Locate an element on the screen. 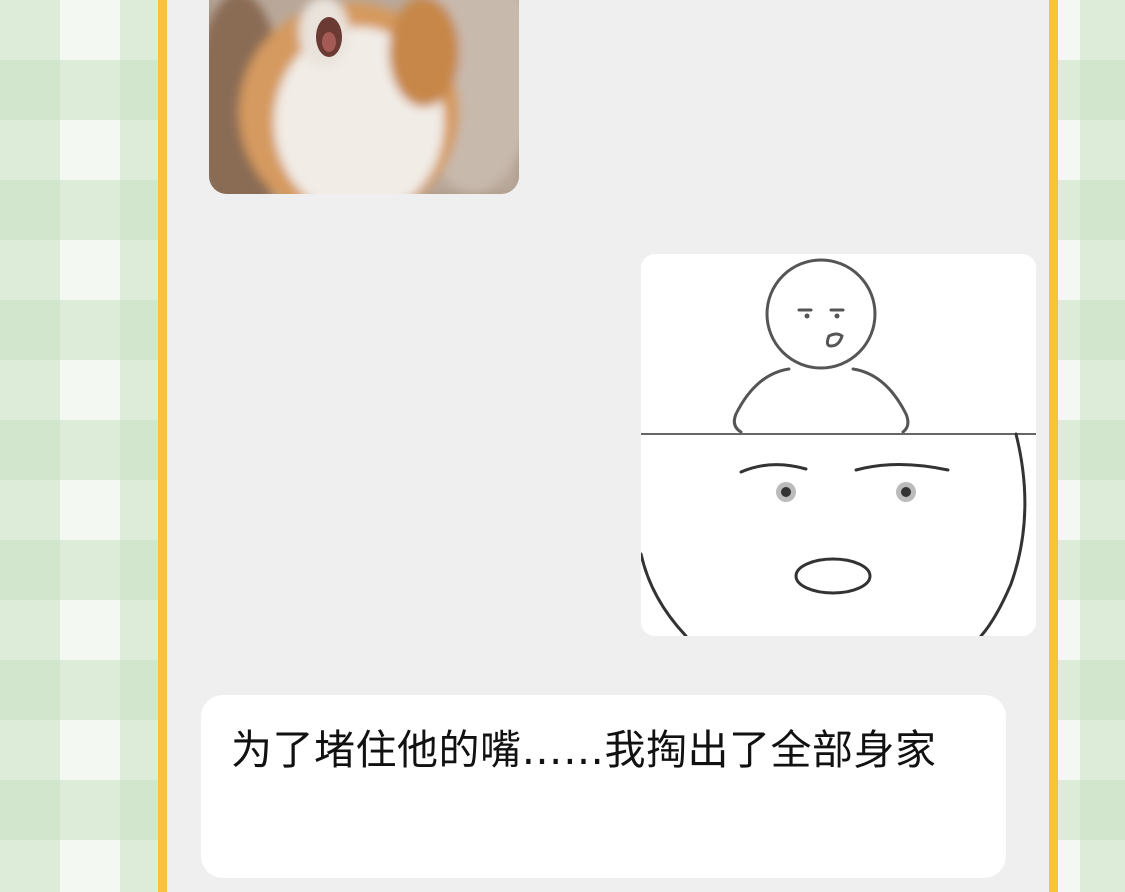 Image resolution: width=1125 pixels, height=892 pixels. incoming-image-message is located at coordinates (364, 97).